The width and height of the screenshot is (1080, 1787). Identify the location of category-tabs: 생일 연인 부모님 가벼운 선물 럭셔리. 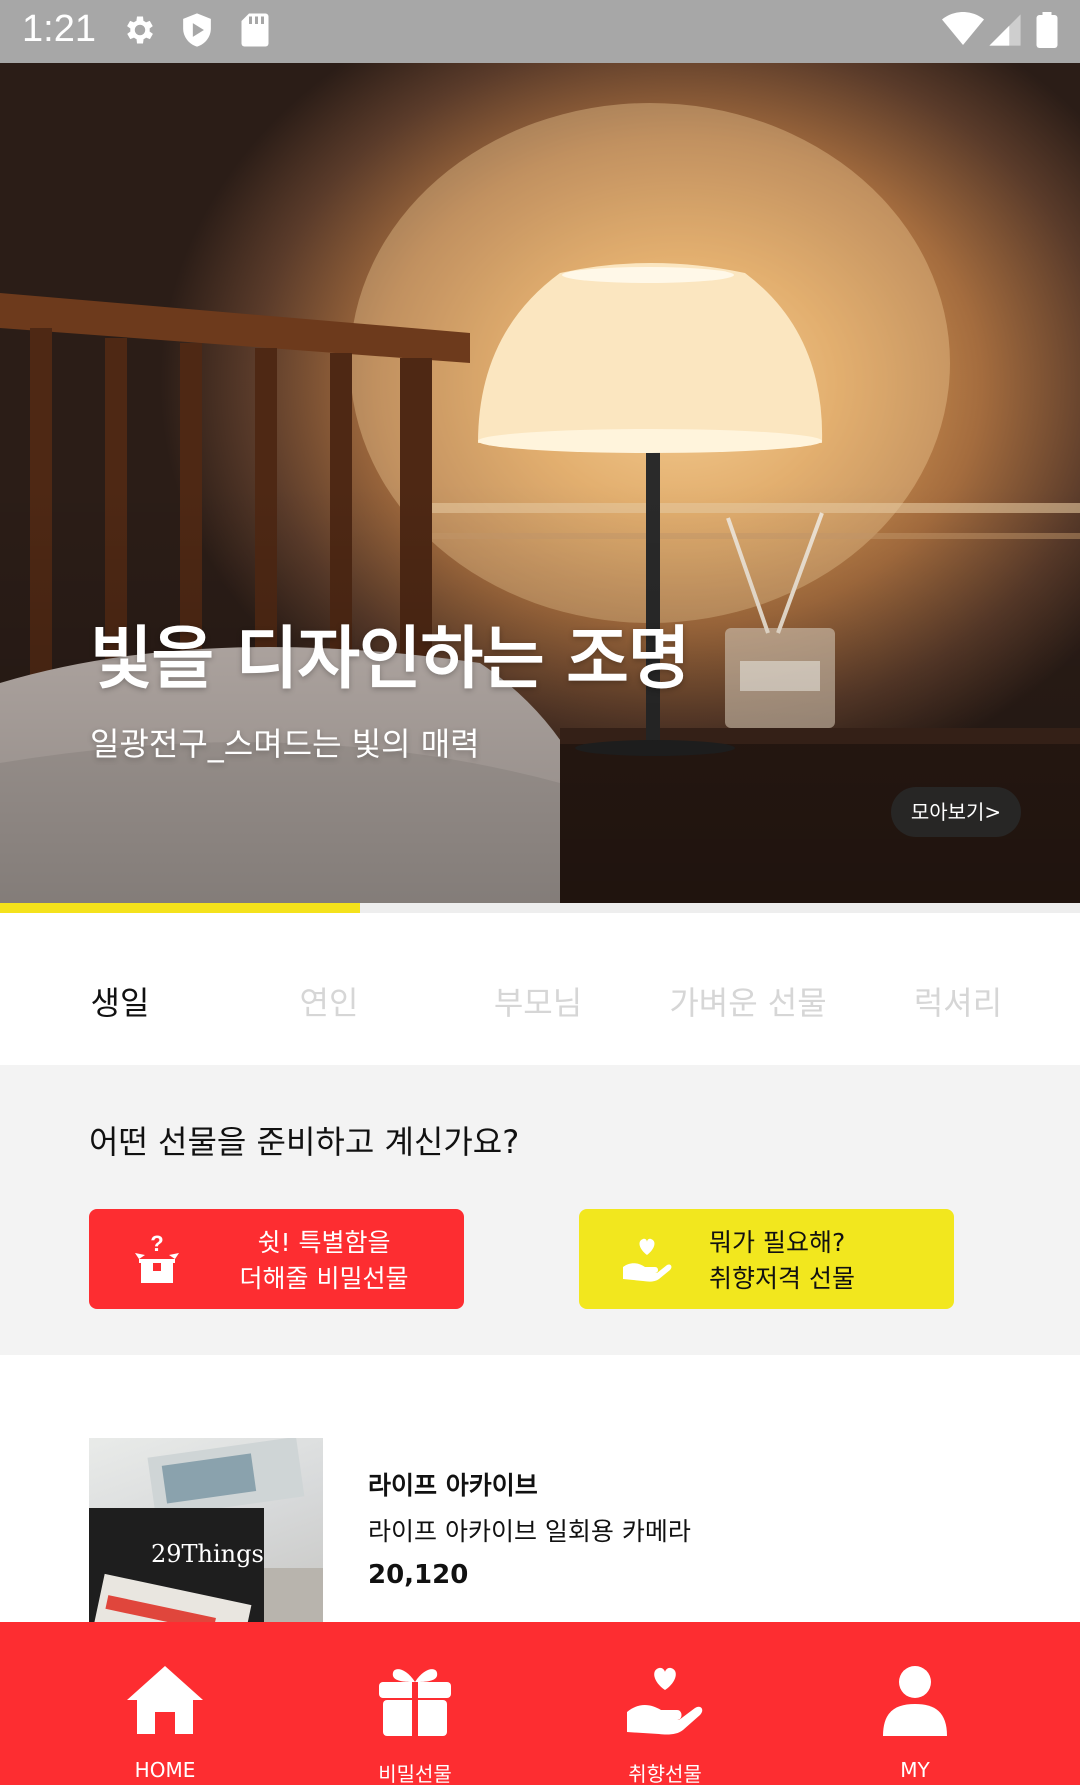
(540, 989).